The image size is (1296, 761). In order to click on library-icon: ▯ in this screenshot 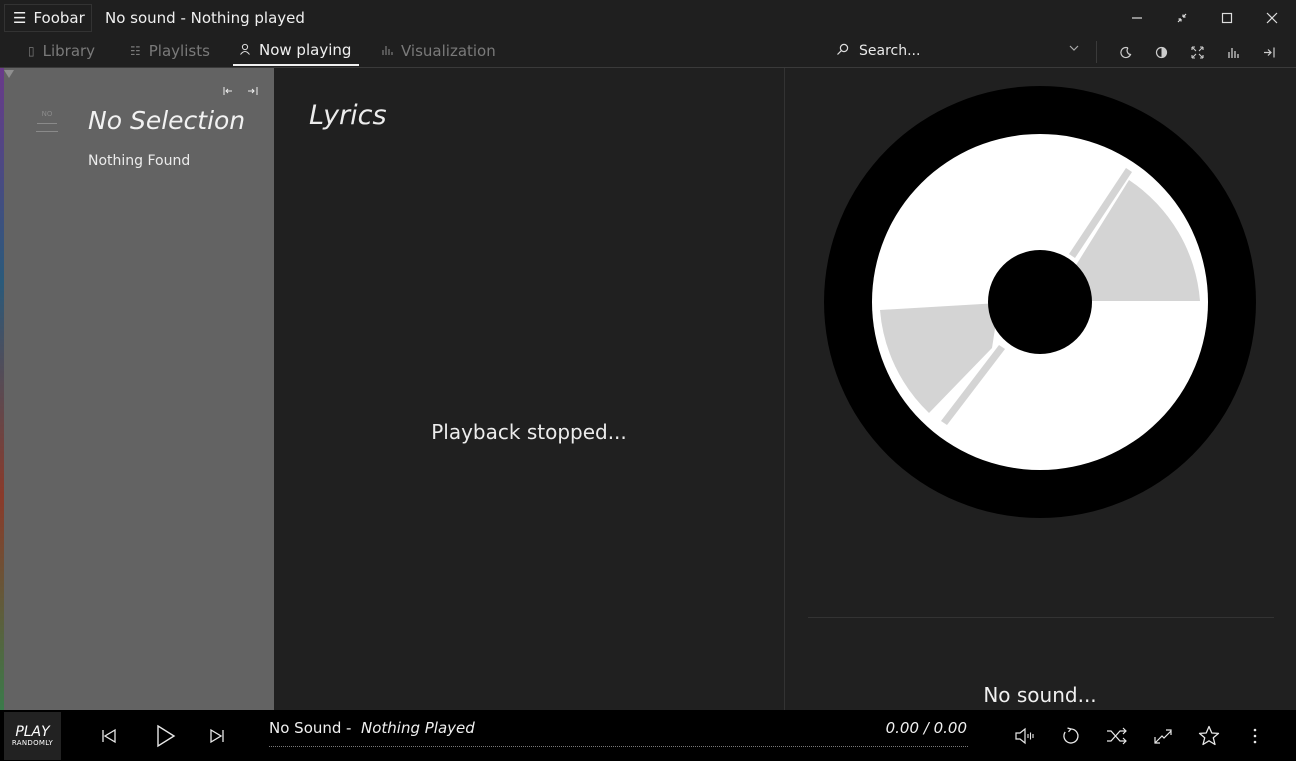, I will do `click(31, 51)`.